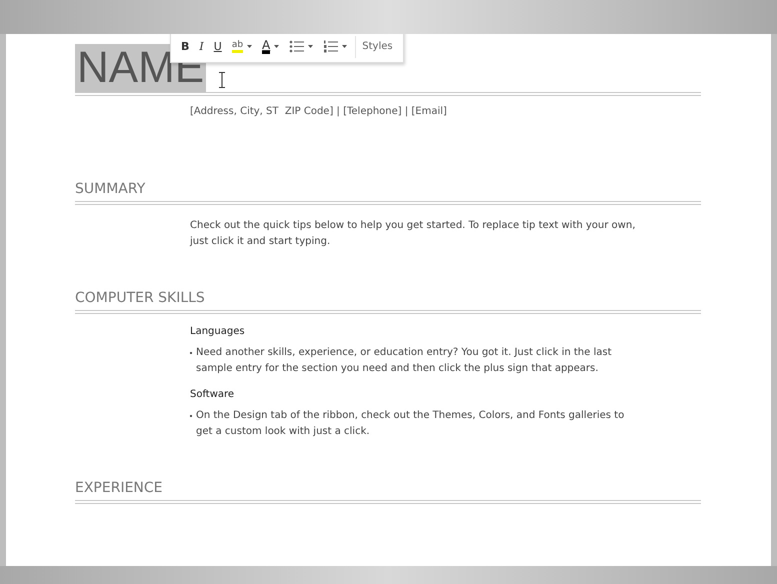  I want to click on bullet-paragraph: On the Design tab of the ribbon, check out the Themes, Colors, and Fonts galleries to get a custom look with just a click., so click(411, 424).